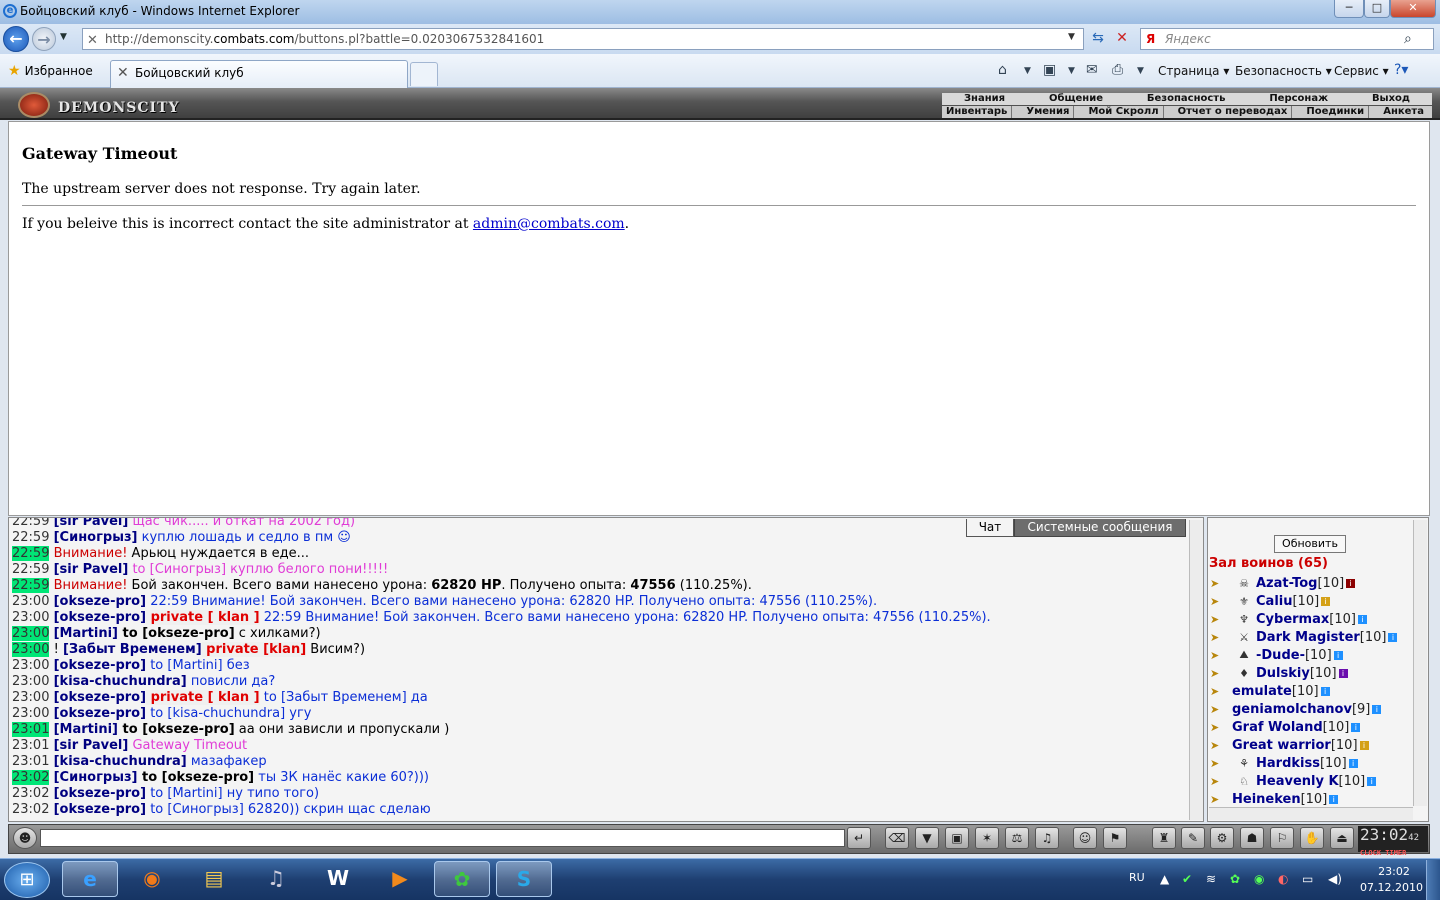  What do you see at coordinates (1100, 528) in the screenshot?
I see `tab-system-messages: Системные сообщения` at bounding box center [1100, 528].